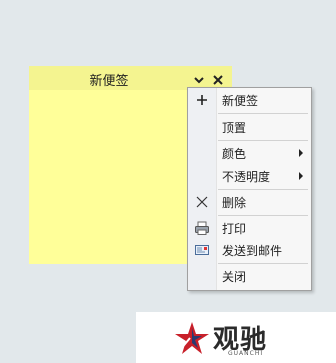 This screenshot has height=363, width=336. What do you see at coordinates (234, 229) in the screenshot?
I see `menu-item-label: 打印` at bounding box center [234, 229].